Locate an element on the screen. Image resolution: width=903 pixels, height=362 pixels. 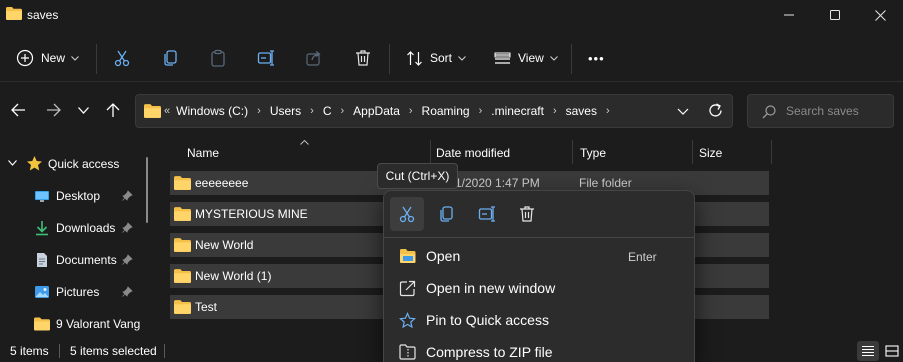
nav-item-downloads: Downloads is located at coordinates (72, 228).